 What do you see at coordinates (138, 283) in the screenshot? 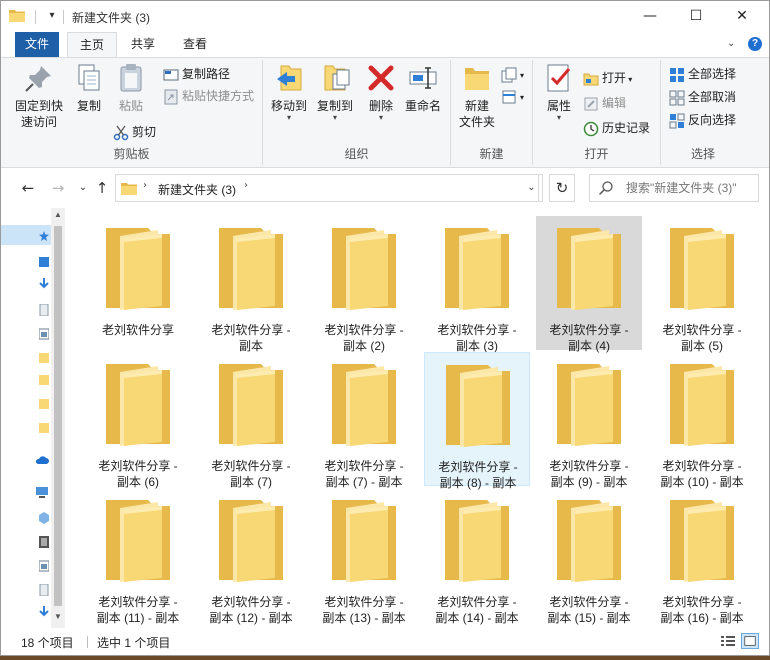
I see `folder-item: 老刘软件分享` at bounding box center [138, 283].